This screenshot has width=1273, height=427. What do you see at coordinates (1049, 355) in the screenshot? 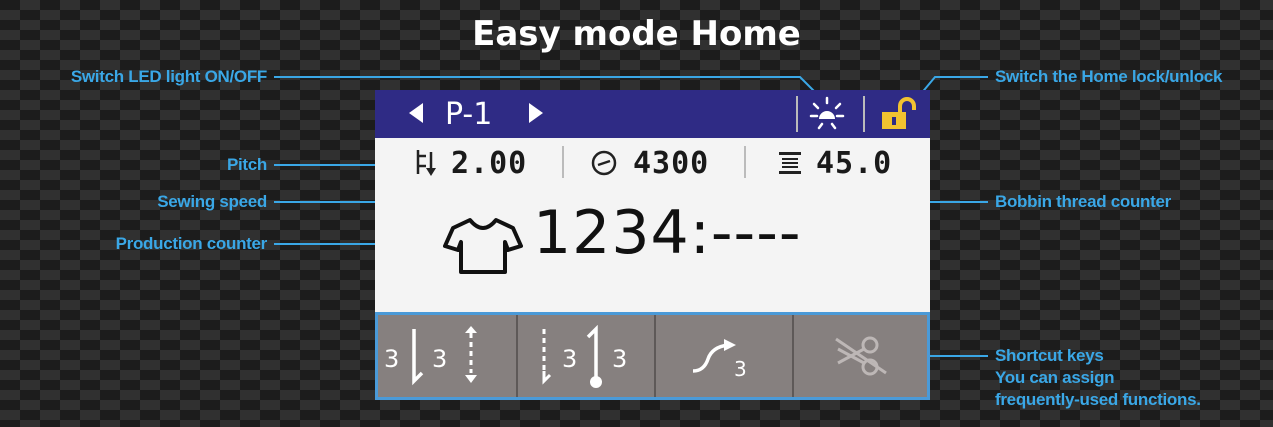
I see `callout-shortcut-line1: Shortcut keys` at bounding box center [1049, 355].